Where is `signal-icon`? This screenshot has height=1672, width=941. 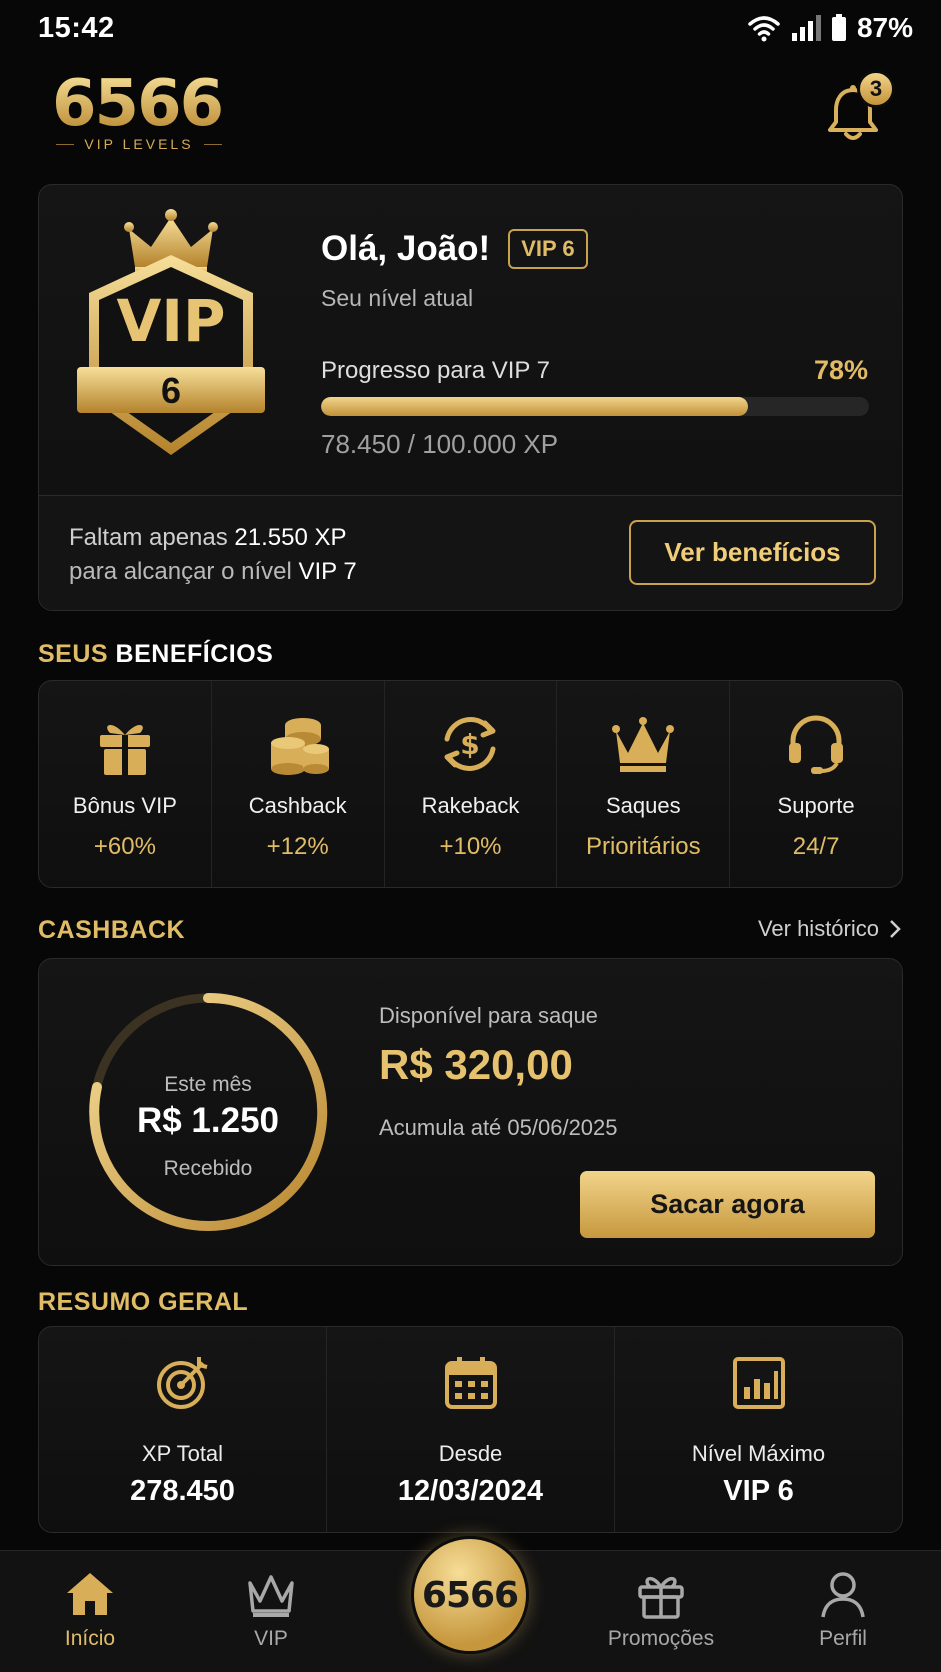
signal-icon is located at coordinates (806, 28).